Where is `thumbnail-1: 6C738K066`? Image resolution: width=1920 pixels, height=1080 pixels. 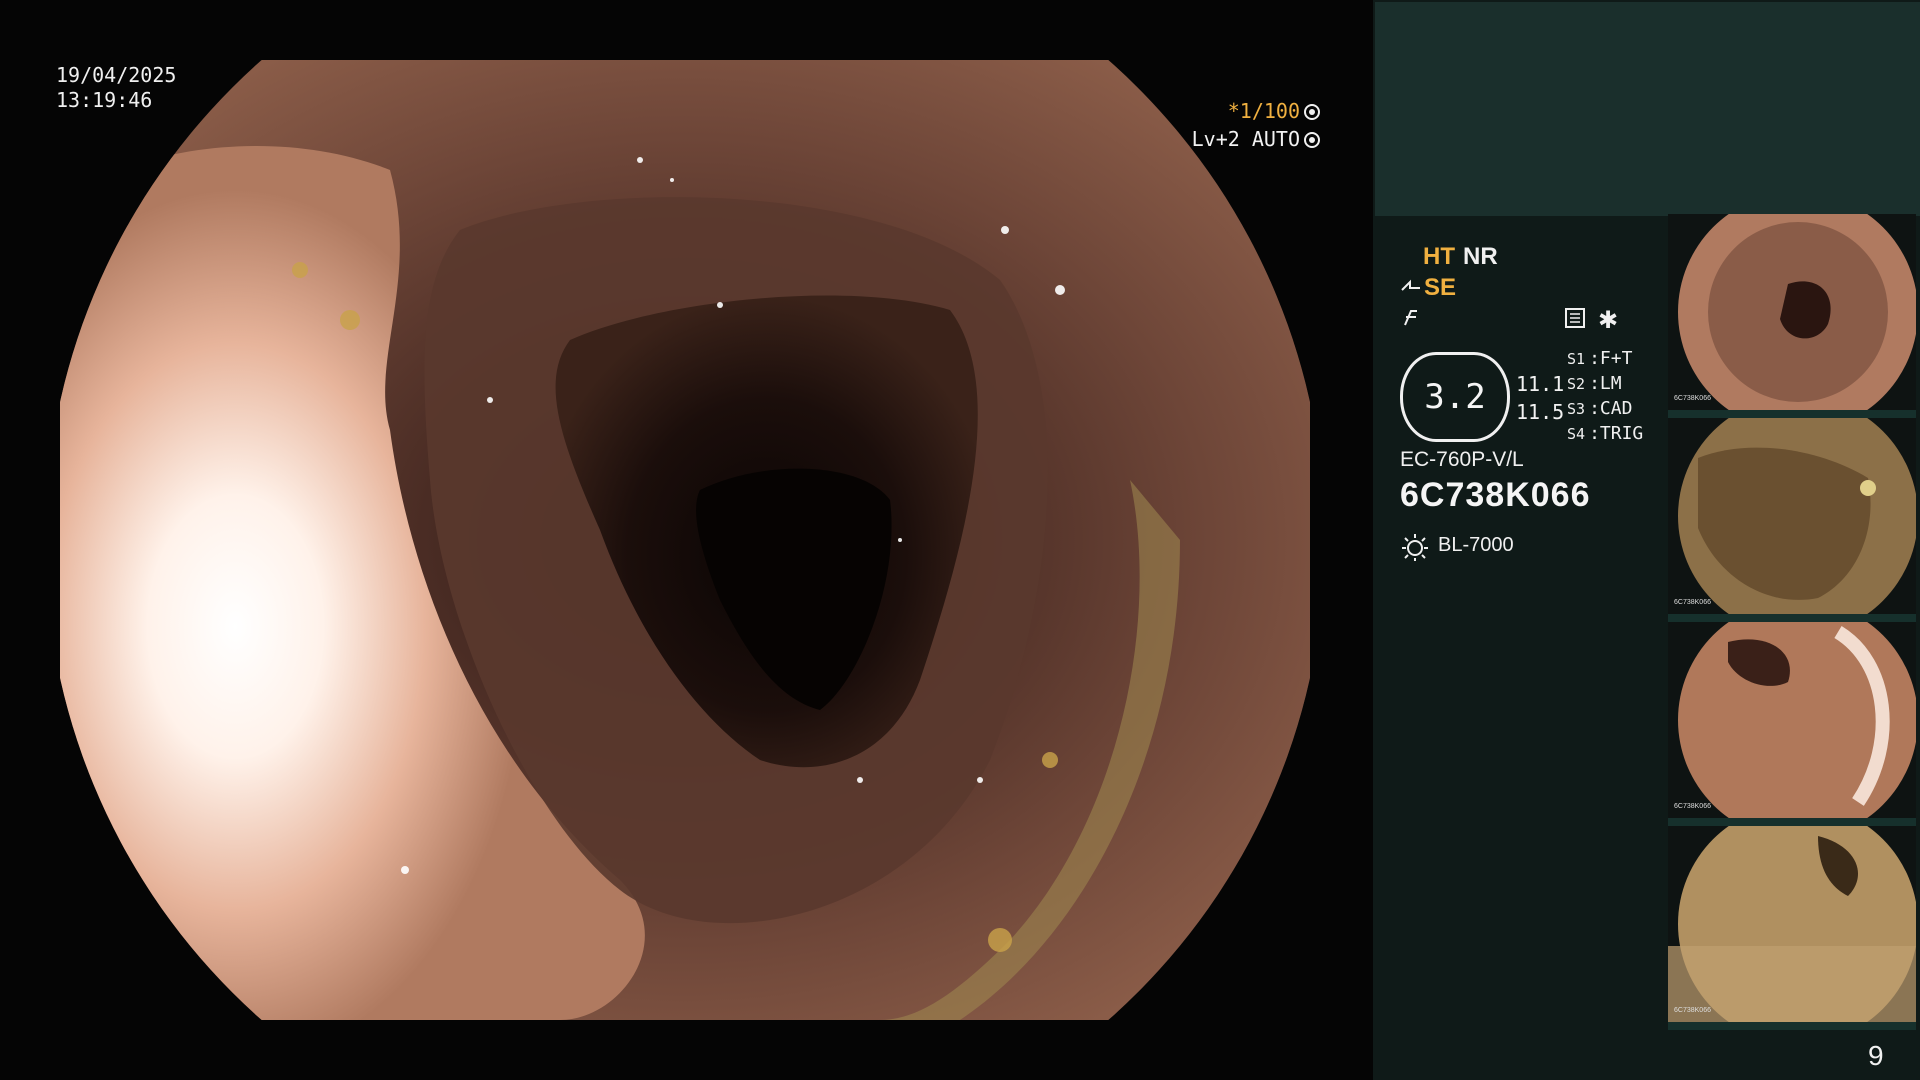
thumbnail-1: 6C738K066 is located at coordinates (1792, 312).